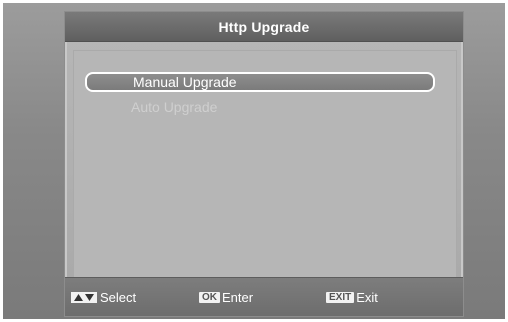  Describe the element at coordinates (174, 107) in the screenshot. I see `menu-item-label: Auto Upgrade` at that location.